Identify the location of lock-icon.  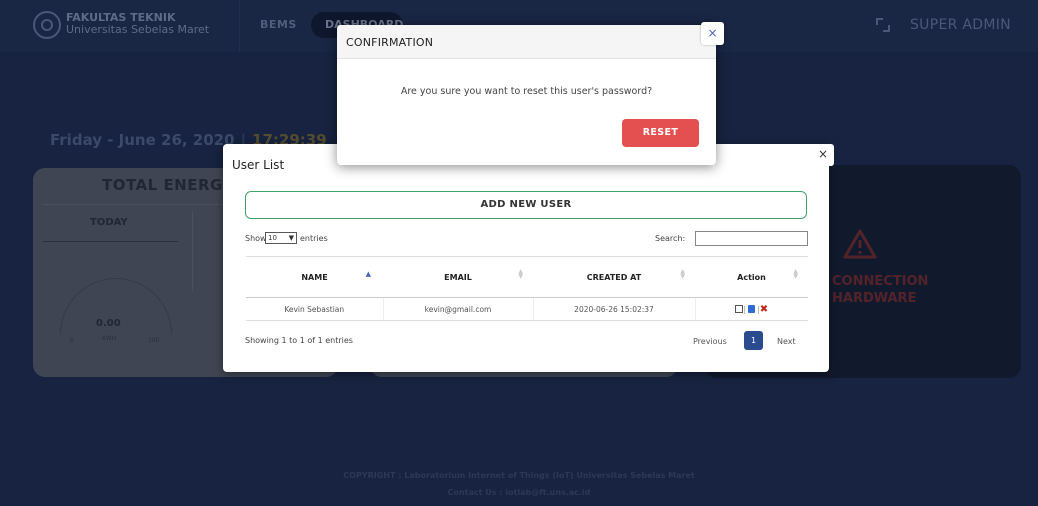
(752, 309).